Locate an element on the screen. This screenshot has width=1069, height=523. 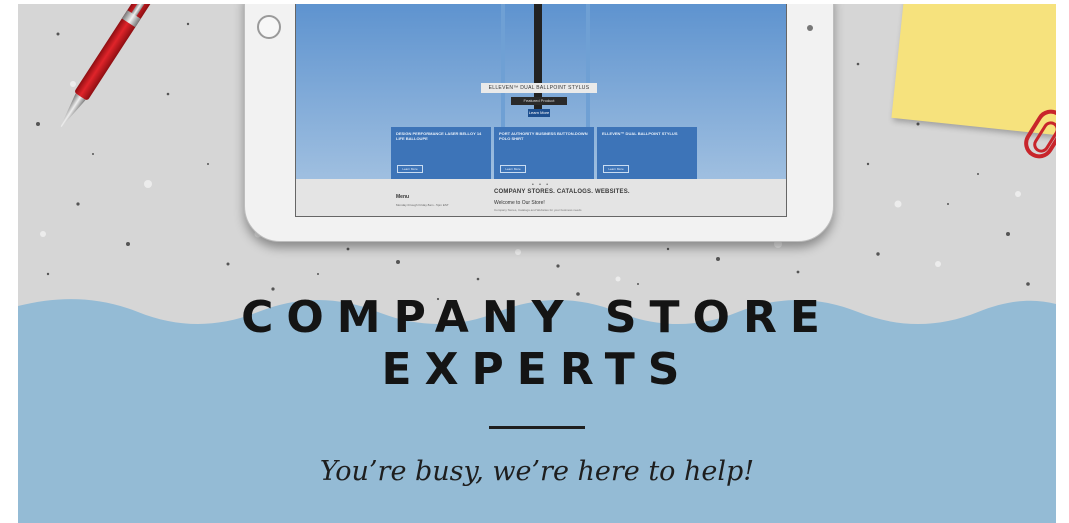
screen-stores-title: COMPANY STORES. CATALOGS. WEBSITES. is located at coordinates (562, 192).